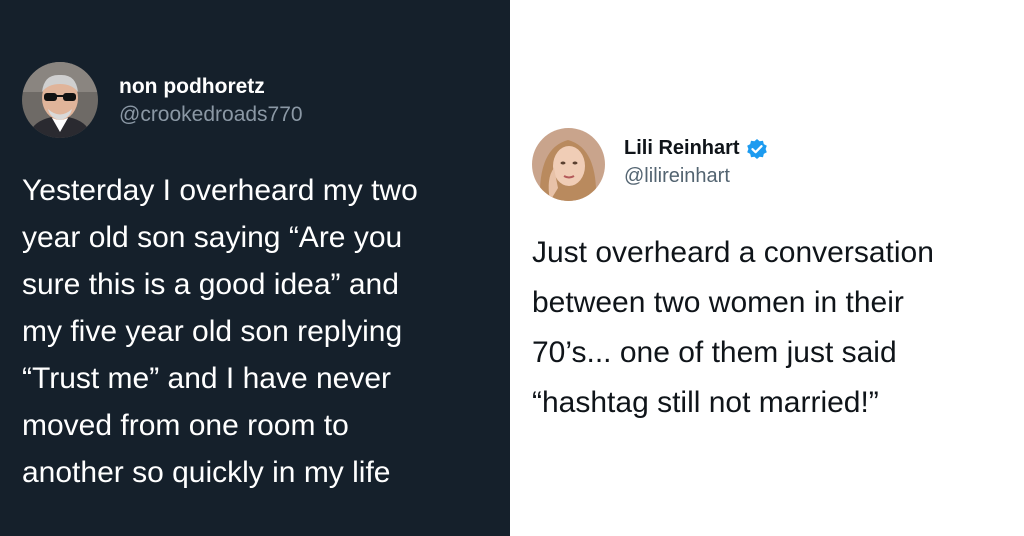 The image size is (1024, 536). I want to click on handle: @lilireinhart, so click(677, 176).